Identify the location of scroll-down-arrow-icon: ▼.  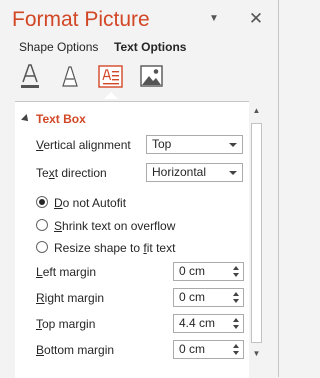
(256, 354).